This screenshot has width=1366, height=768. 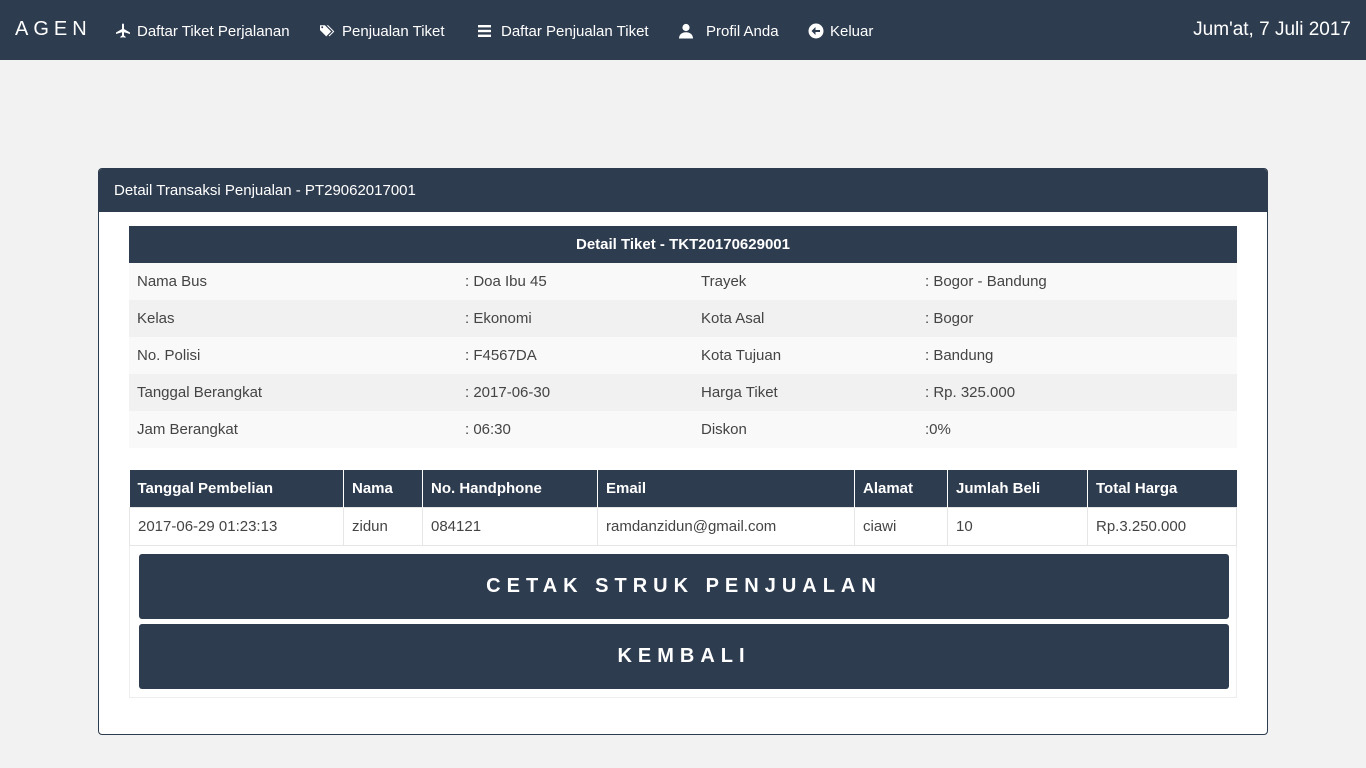 I want to click on nav-keluar: Keluar, so click(x=840, y=31).